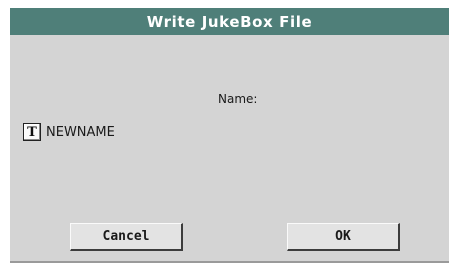 Image resolution: width=449 pixels, height=273 pixels. I want to click on ok-button: OK, so click(343, 237).